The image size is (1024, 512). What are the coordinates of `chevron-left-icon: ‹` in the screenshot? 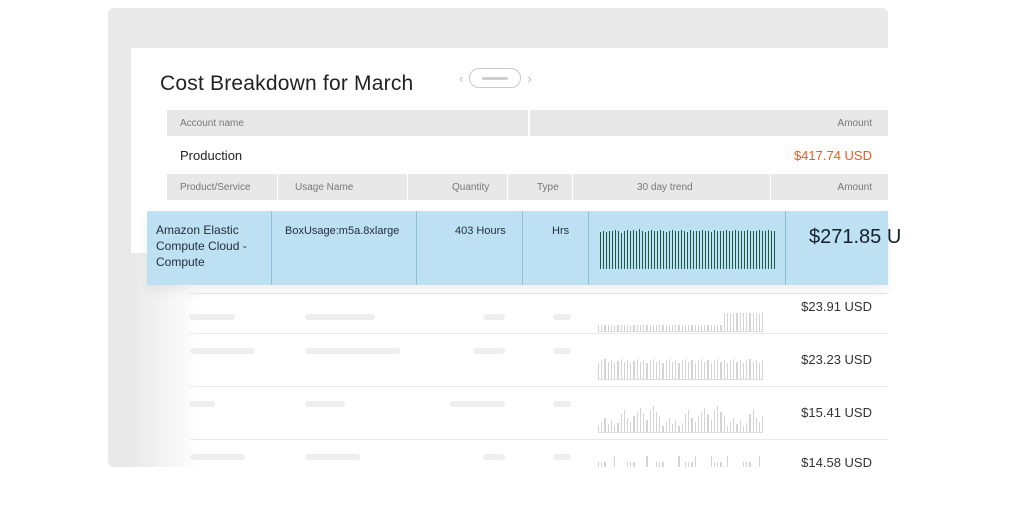 It's located at (461, 78).